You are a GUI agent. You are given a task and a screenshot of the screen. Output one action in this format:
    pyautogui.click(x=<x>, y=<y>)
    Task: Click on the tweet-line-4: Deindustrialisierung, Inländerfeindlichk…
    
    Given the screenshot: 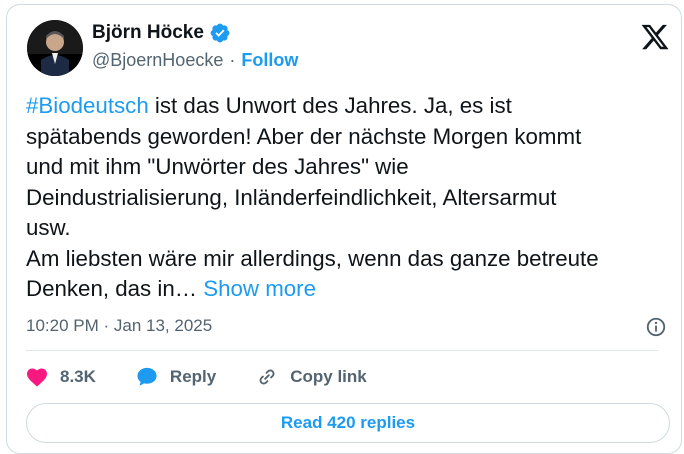 What is the action you would take?
    pyautogui.click(x=291, y=197)
    